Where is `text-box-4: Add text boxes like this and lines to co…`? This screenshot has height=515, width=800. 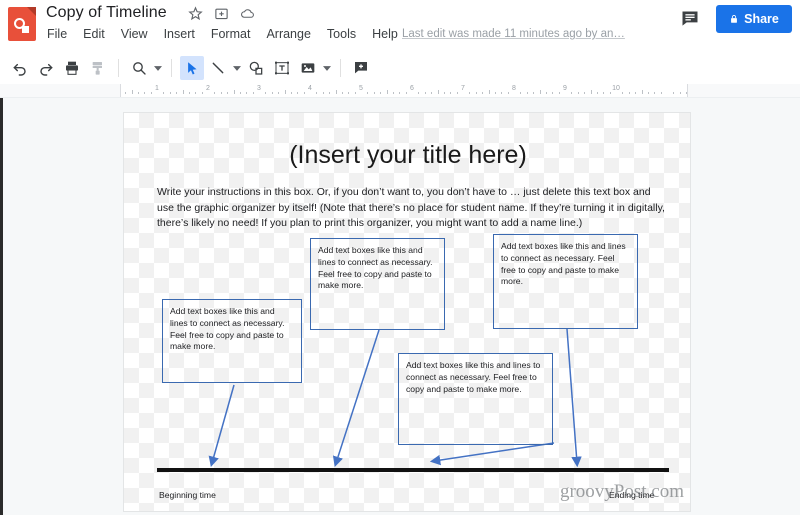
text-box-4: Add text boxes like this and lines to co… is located at coordinates (475, 399).